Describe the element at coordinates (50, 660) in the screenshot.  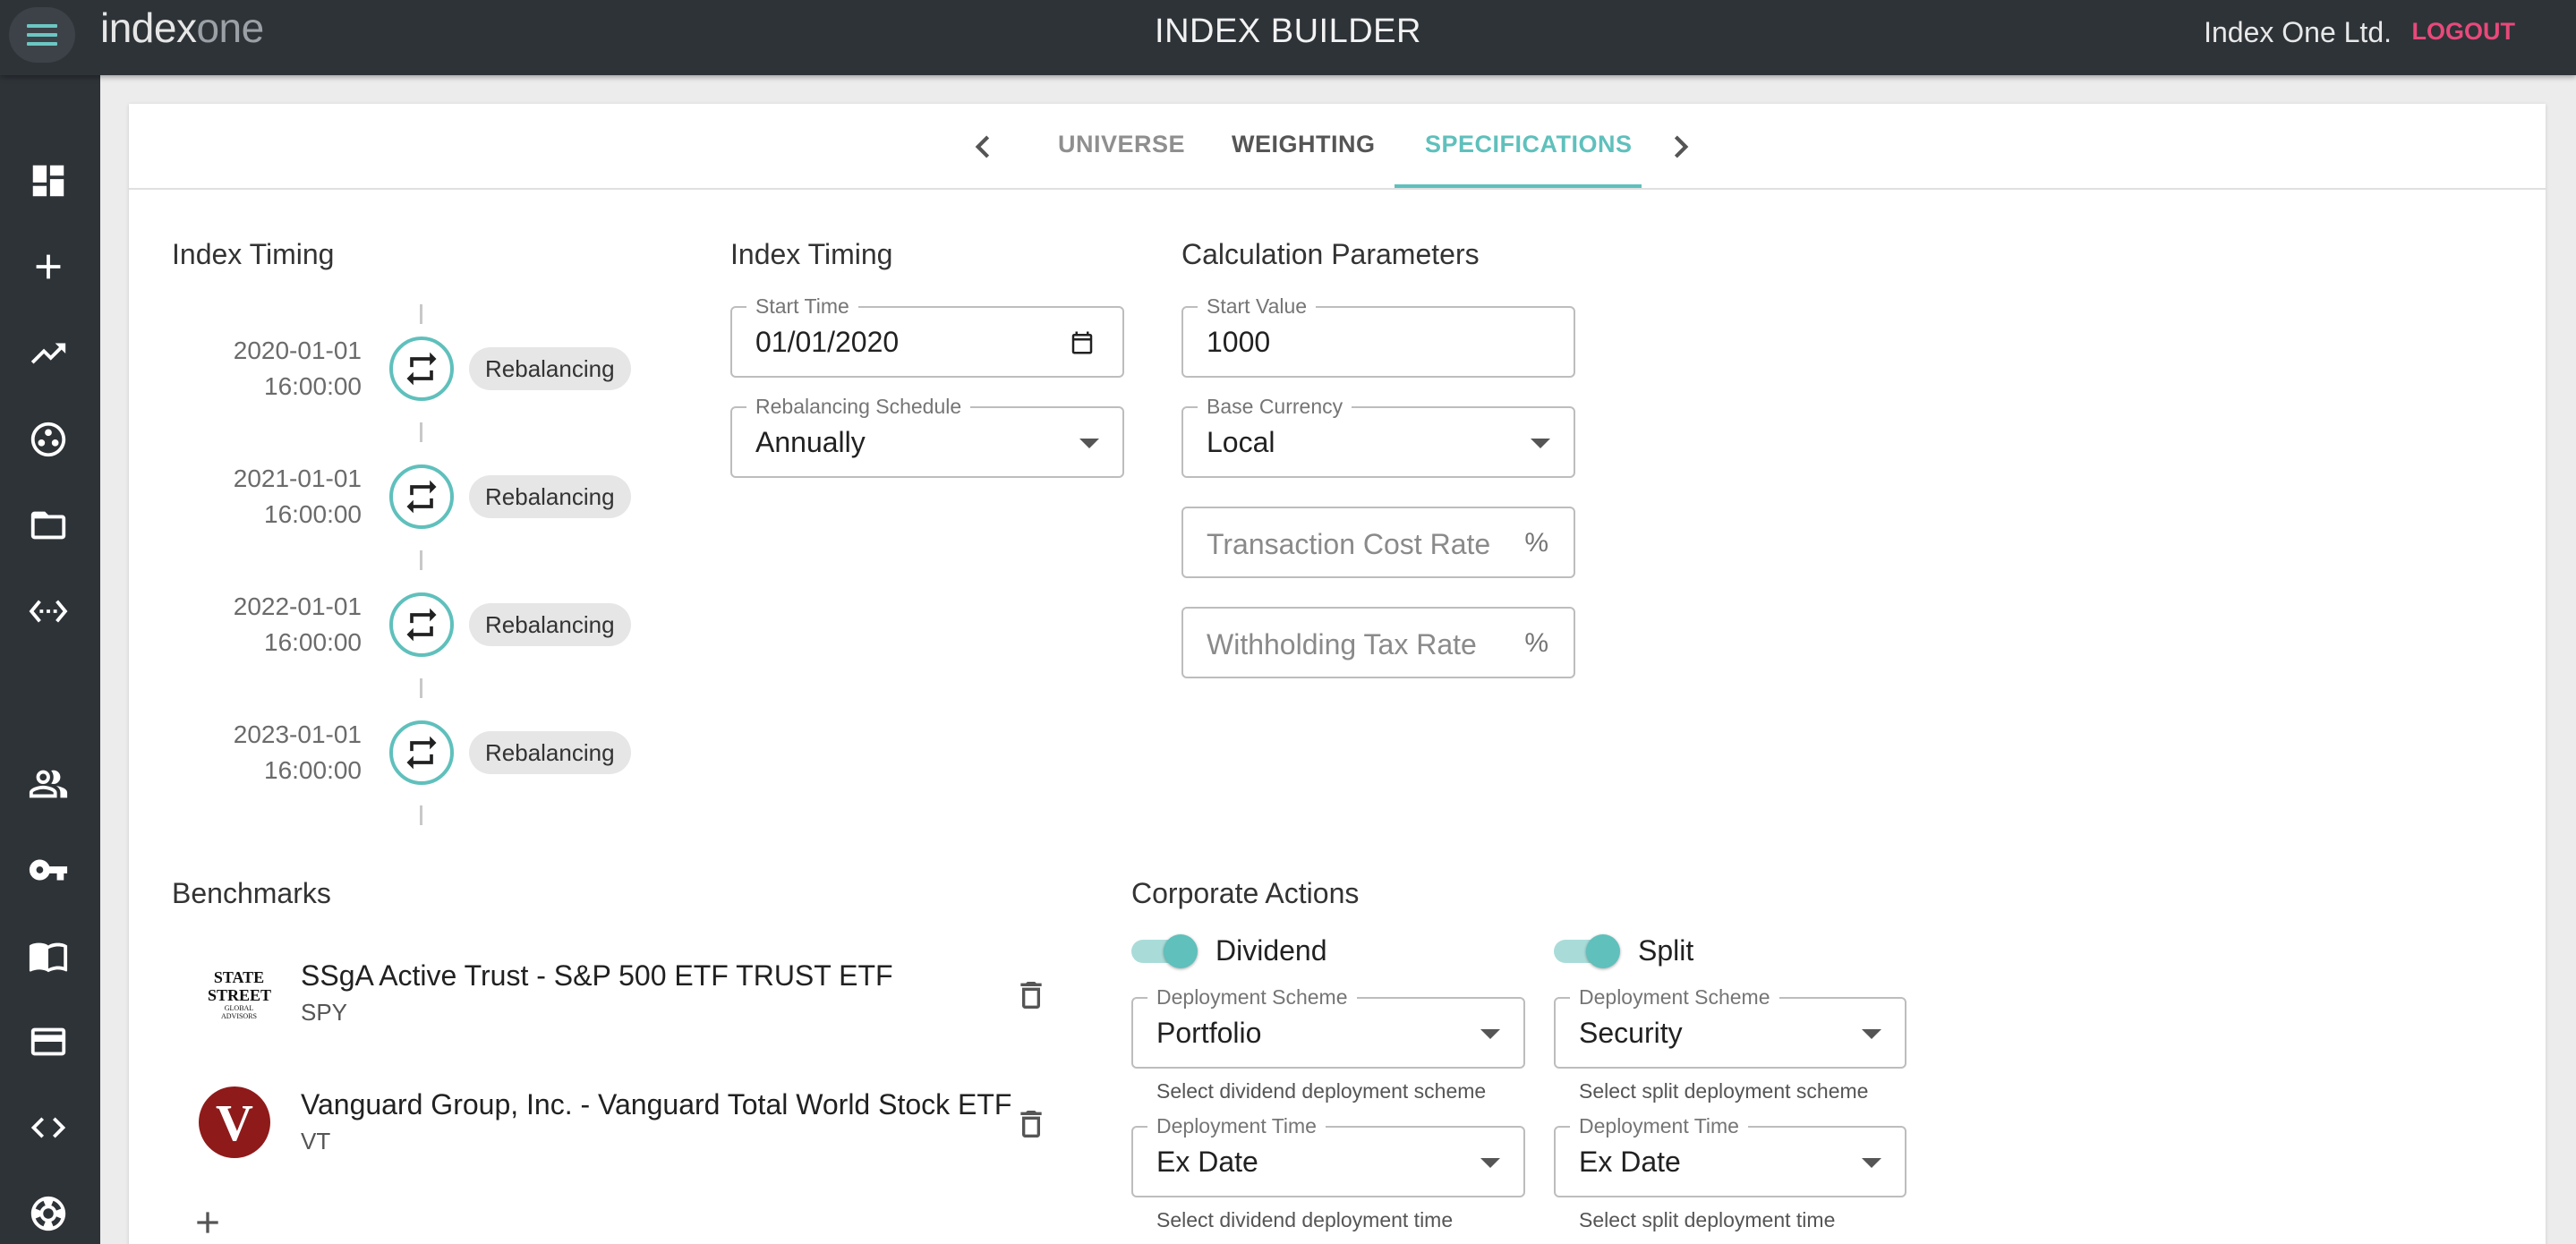
I see `sidebar` at that location.